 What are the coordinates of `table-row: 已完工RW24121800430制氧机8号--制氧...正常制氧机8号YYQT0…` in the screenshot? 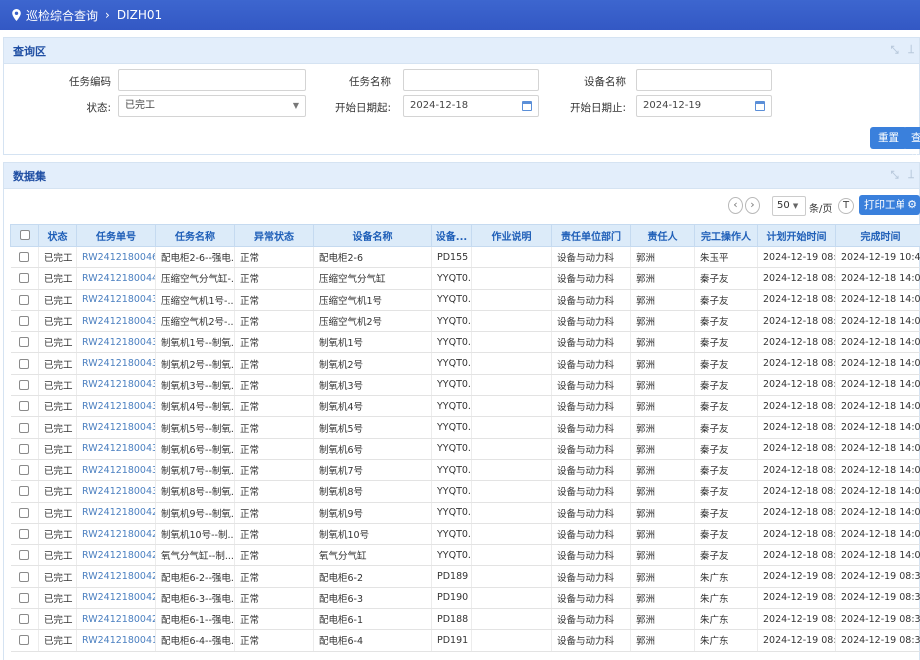 It's located at (465, 491).